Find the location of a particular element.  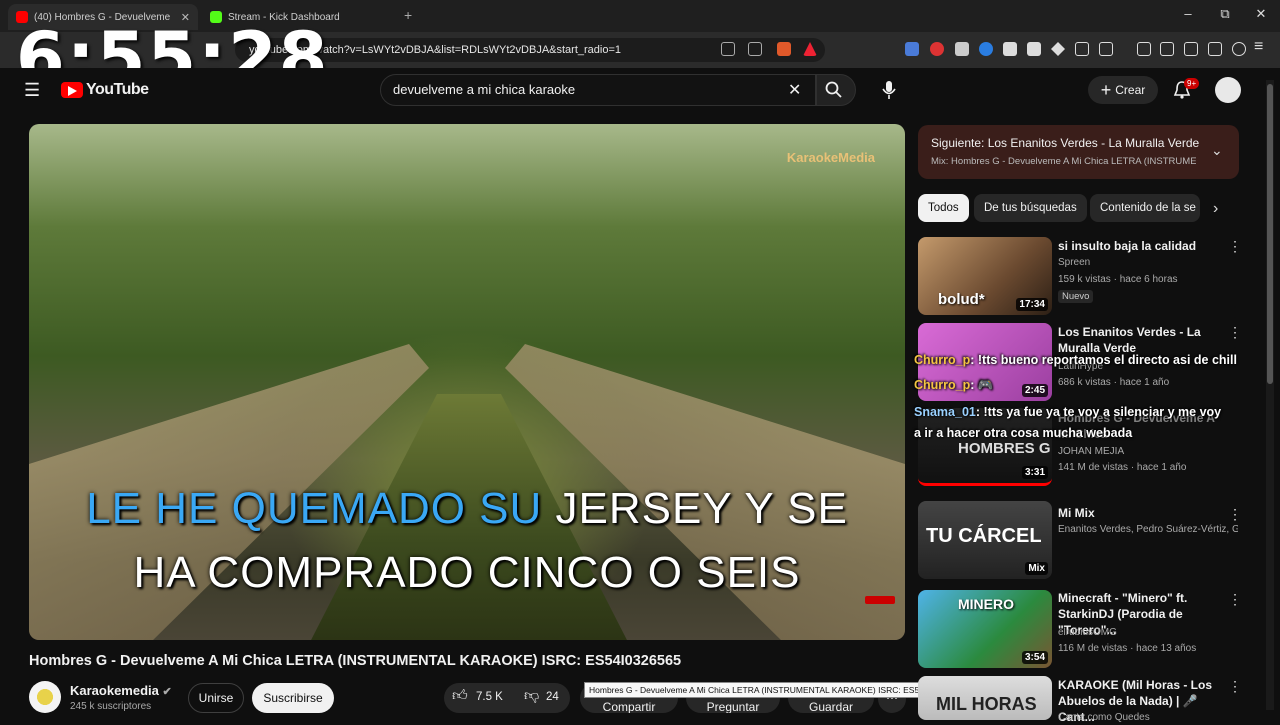

duration-badge: 3:54 is located at coordinates (1034, 657).